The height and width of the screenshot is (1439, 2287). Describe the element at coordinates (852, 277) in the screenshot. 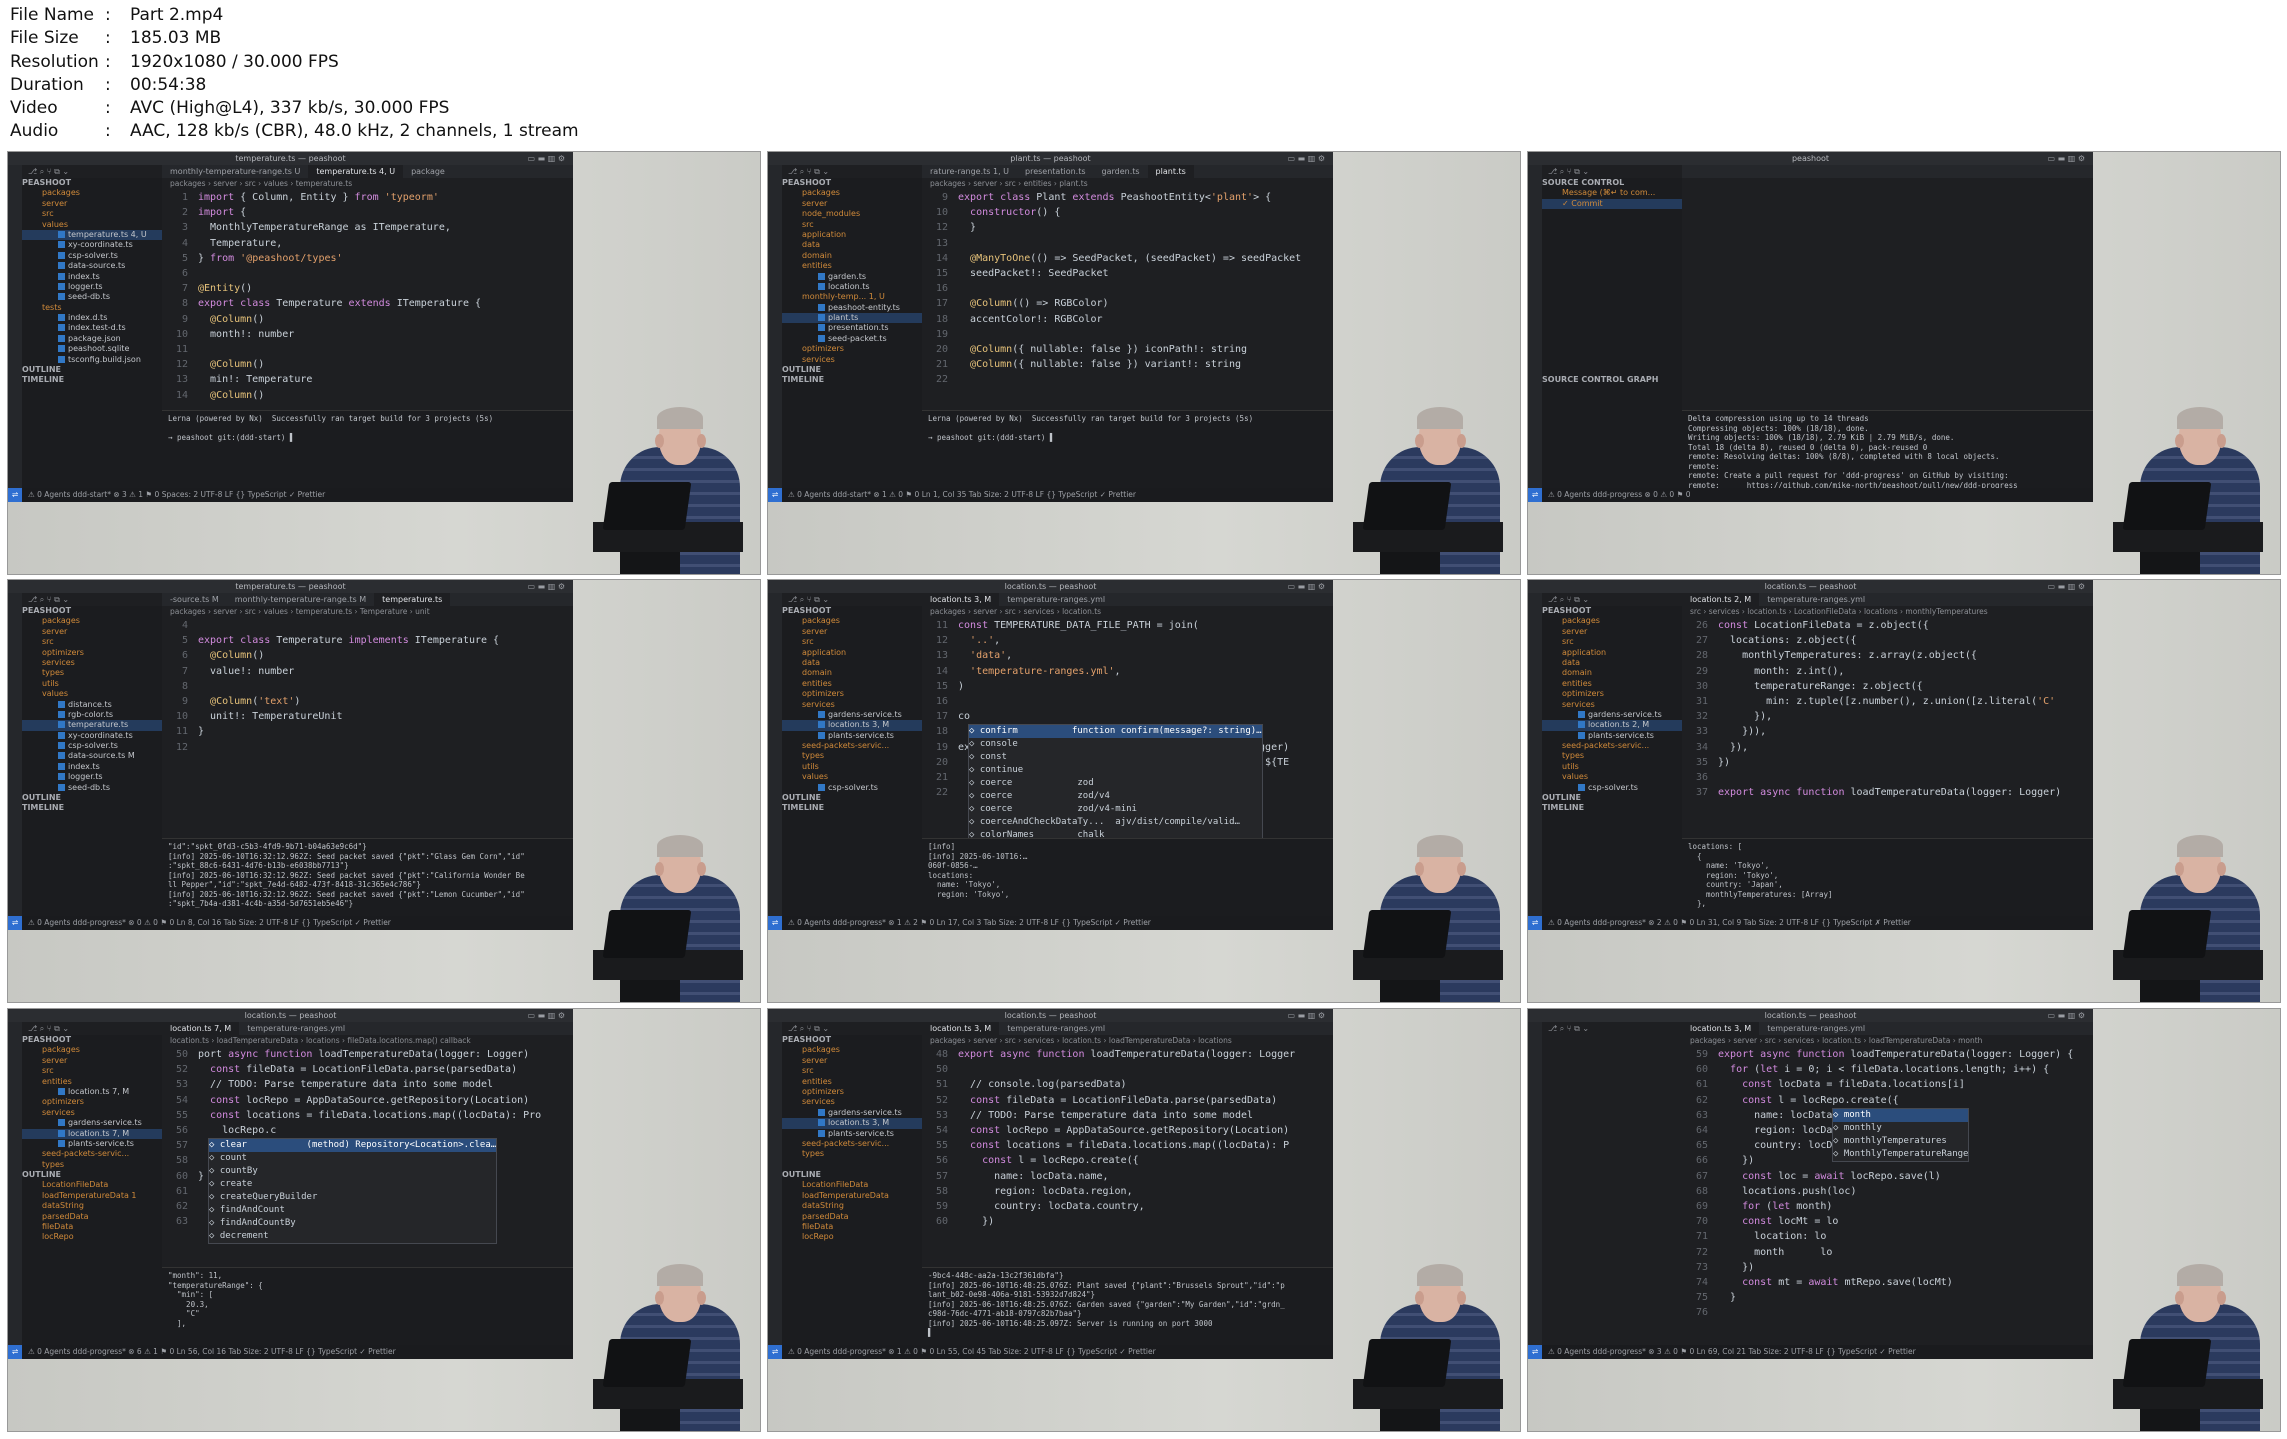

I see `sidebar-item: garden.ts` at that location.